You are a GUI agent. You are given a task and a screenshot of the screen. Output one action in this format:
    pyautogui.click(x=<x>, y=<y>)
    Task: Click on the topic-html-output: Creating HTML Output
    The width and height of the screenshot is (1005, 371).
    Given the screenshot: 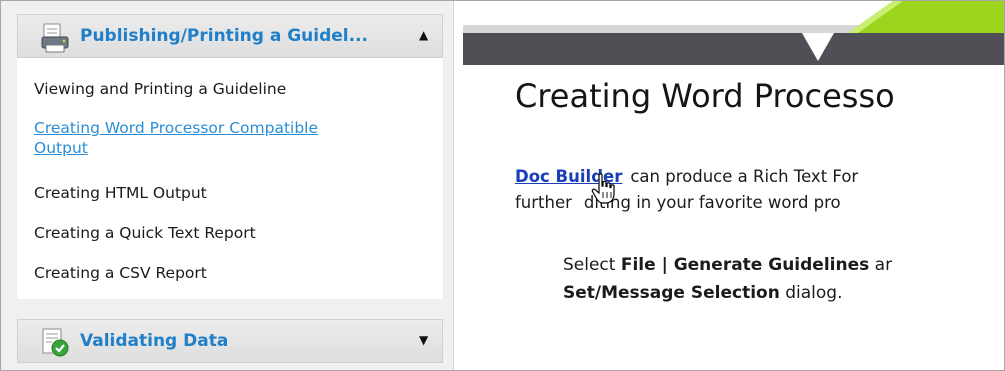 What is the action you would take?
    pyautogui.click(x=120, y=193)
    